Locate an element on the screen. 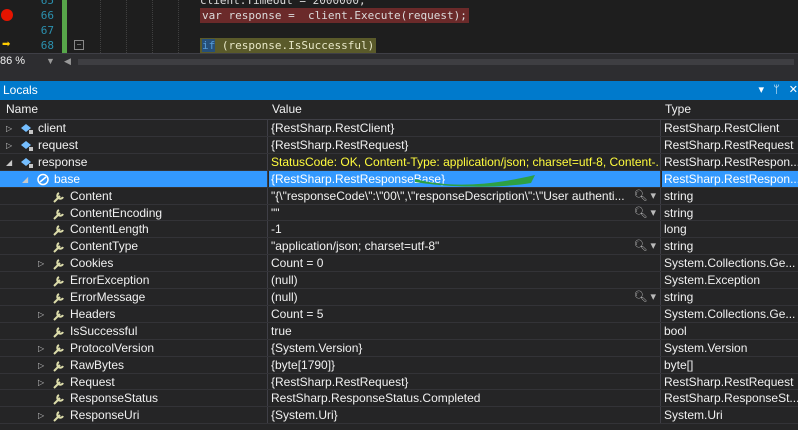 Image resolution: width=798 pixels, height=430 pixels. locals-window-title: Locals ▾ ᛘ ✕ is located at coordinates (399, 90).